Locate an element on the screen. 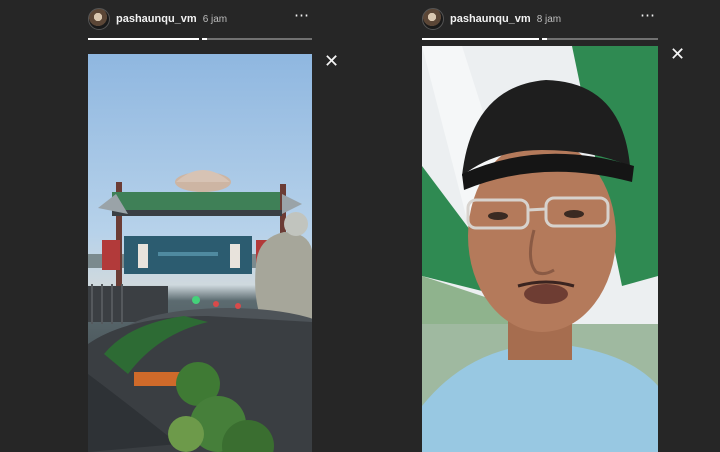  timestamp: 6 jam is located at coordinates (215, 19).